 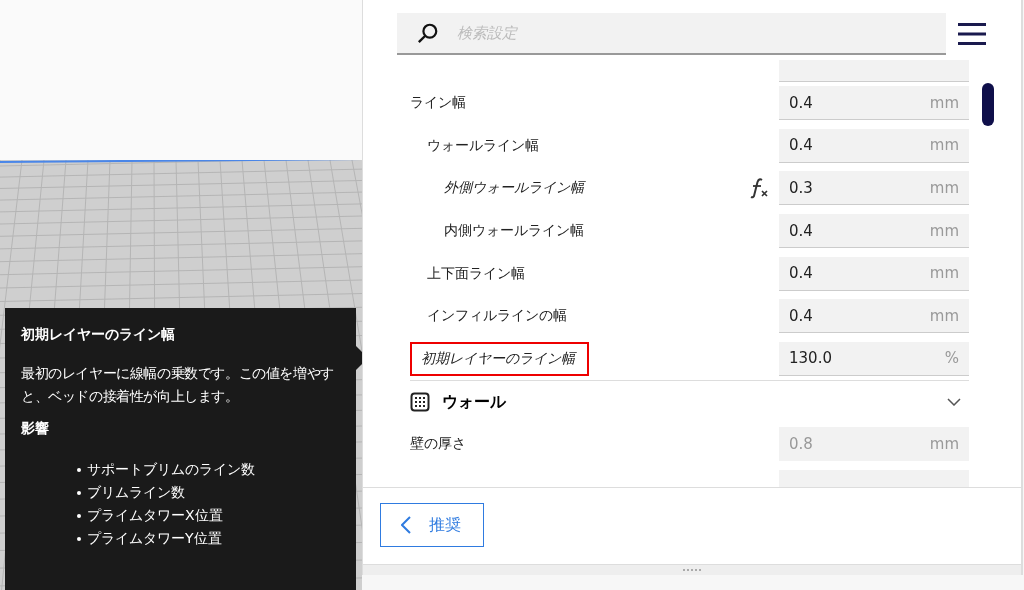 What do you see at coordinates (171, 469) in the screenshot?
I see `affected-setting: サポートブリムのライン数` at bounding box center [171, 469].